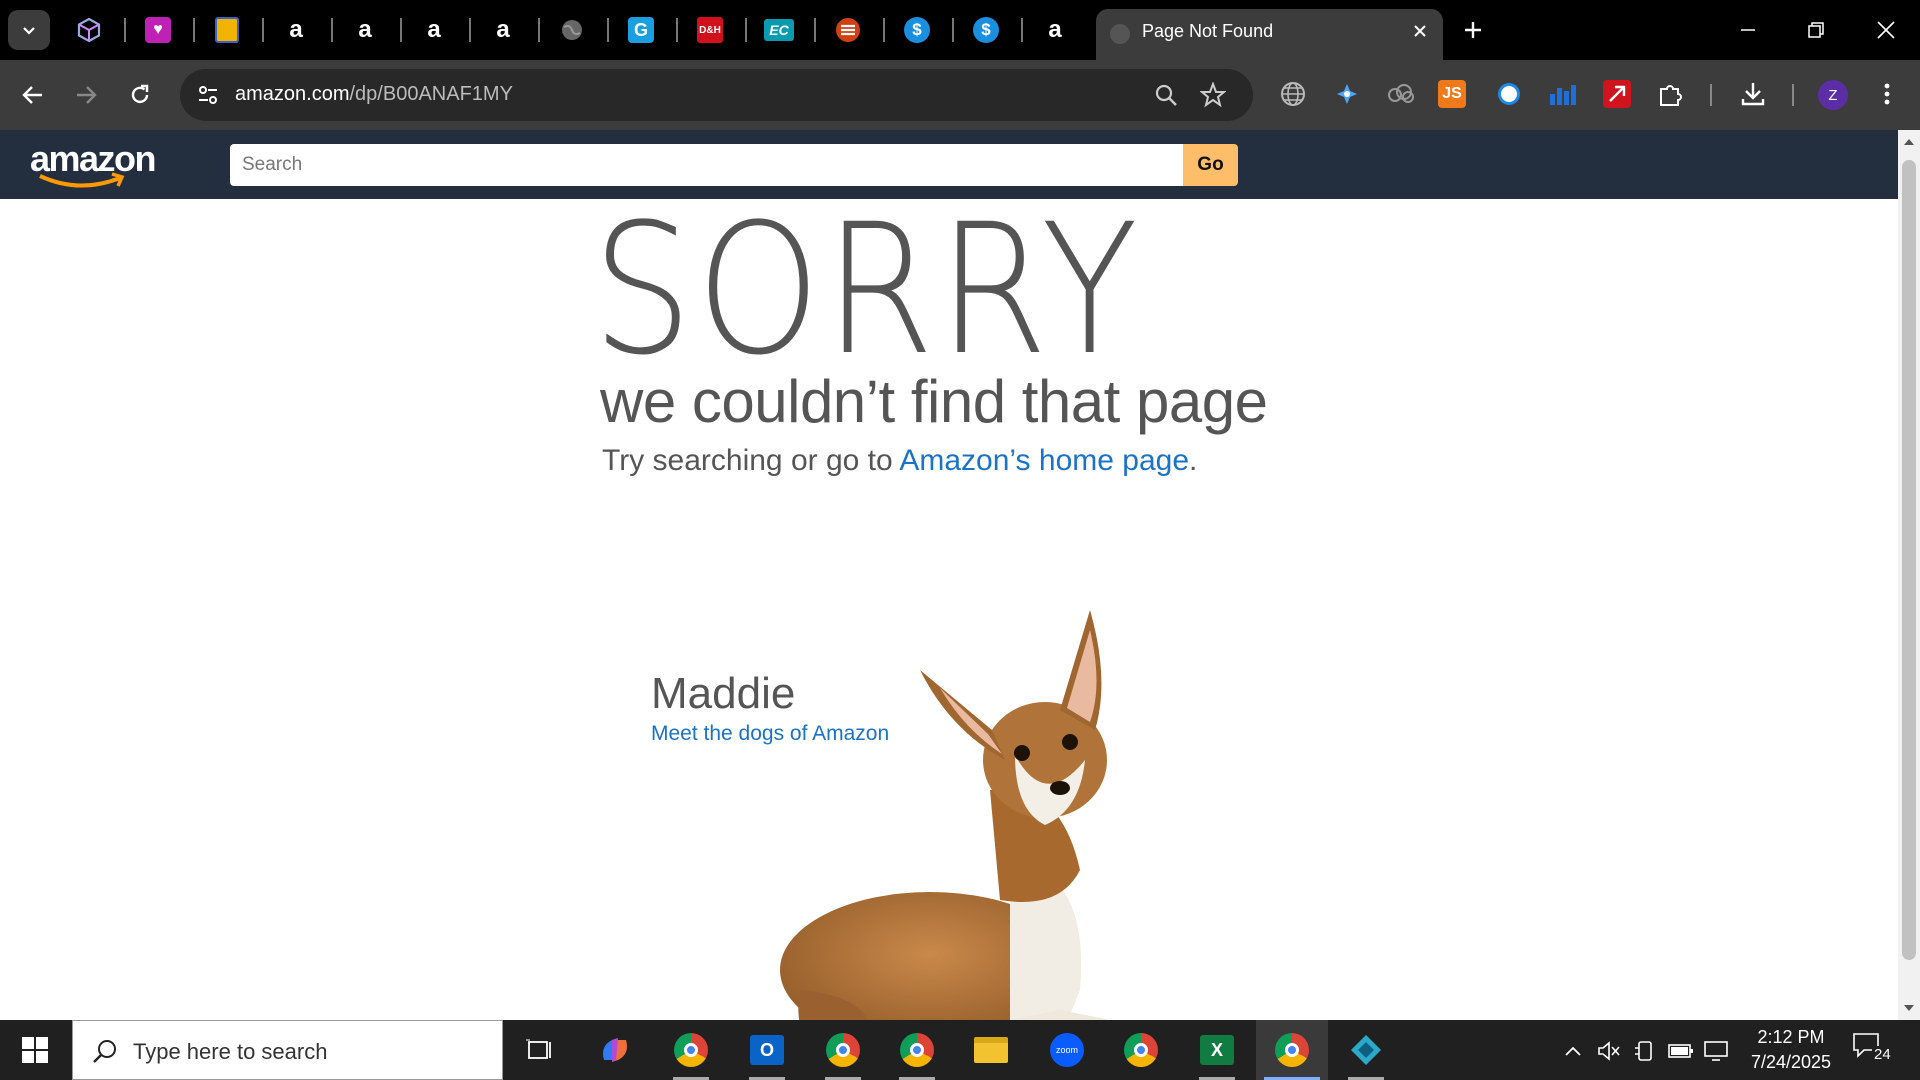 The width and height of the screenshot is (1920, 1080). What do you see at coordinates (1909, 1008) in the screenshot?
I see `scroll-down-icon` at bounding box center [1909, 1008].